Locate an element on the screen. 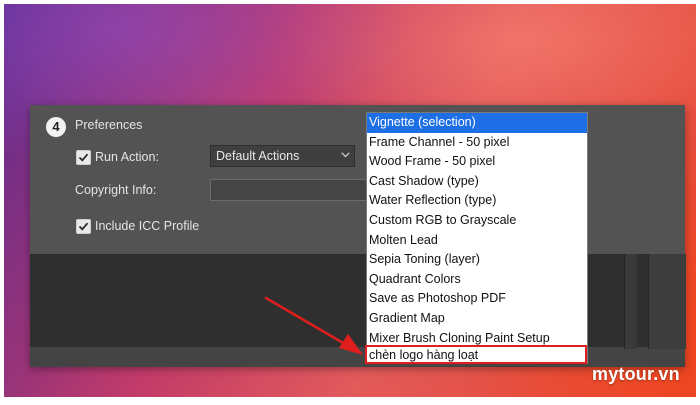 The width and height of the screenshot is (700, 405). copyright-info-label: Copyright Info: is located at coordinates (116, 190).